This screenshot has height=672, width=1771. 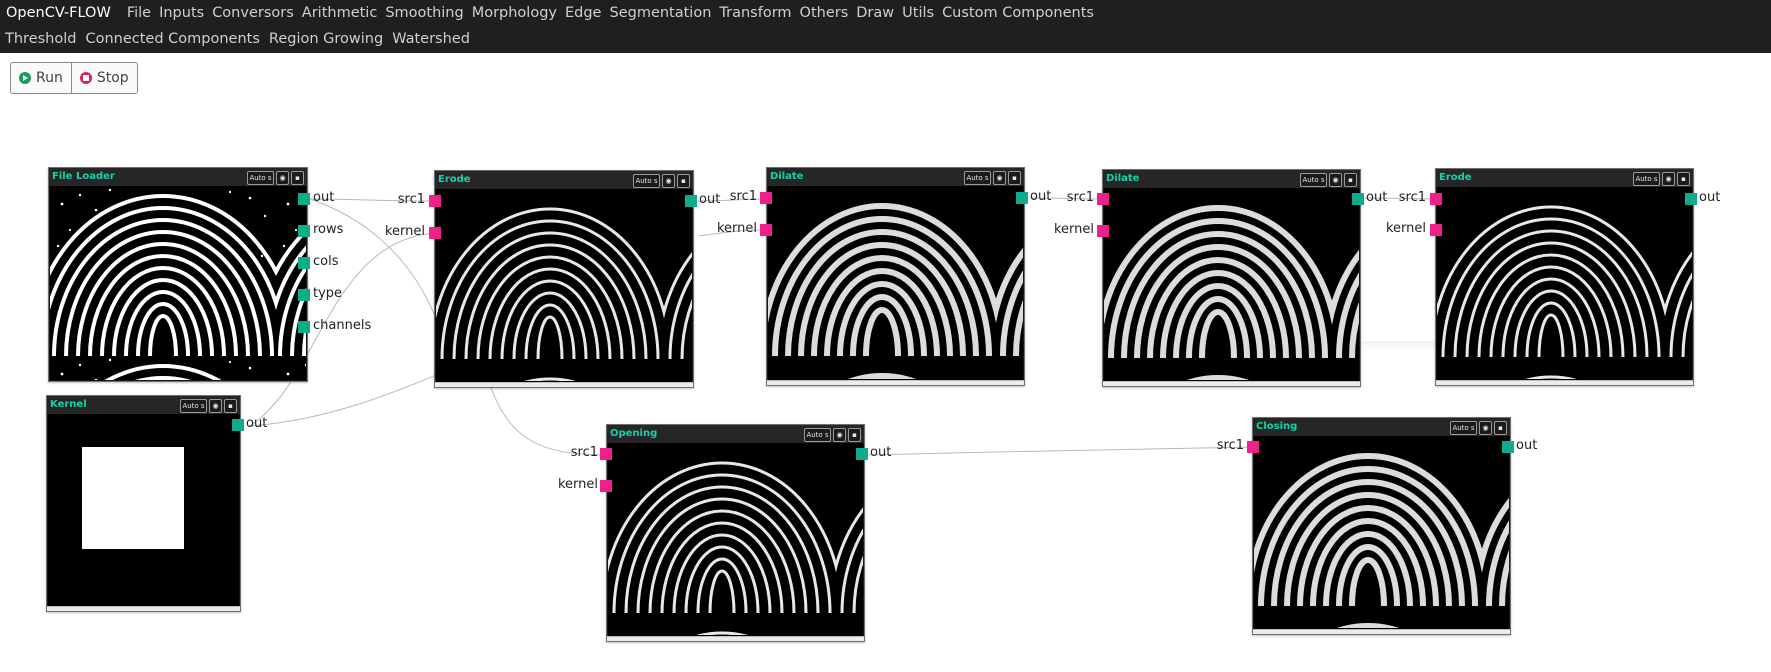 What do you see at coordinates (577, 484) in the screenshot?
I see `port-label-kernel: kernel` at bounding box center [577, 484].